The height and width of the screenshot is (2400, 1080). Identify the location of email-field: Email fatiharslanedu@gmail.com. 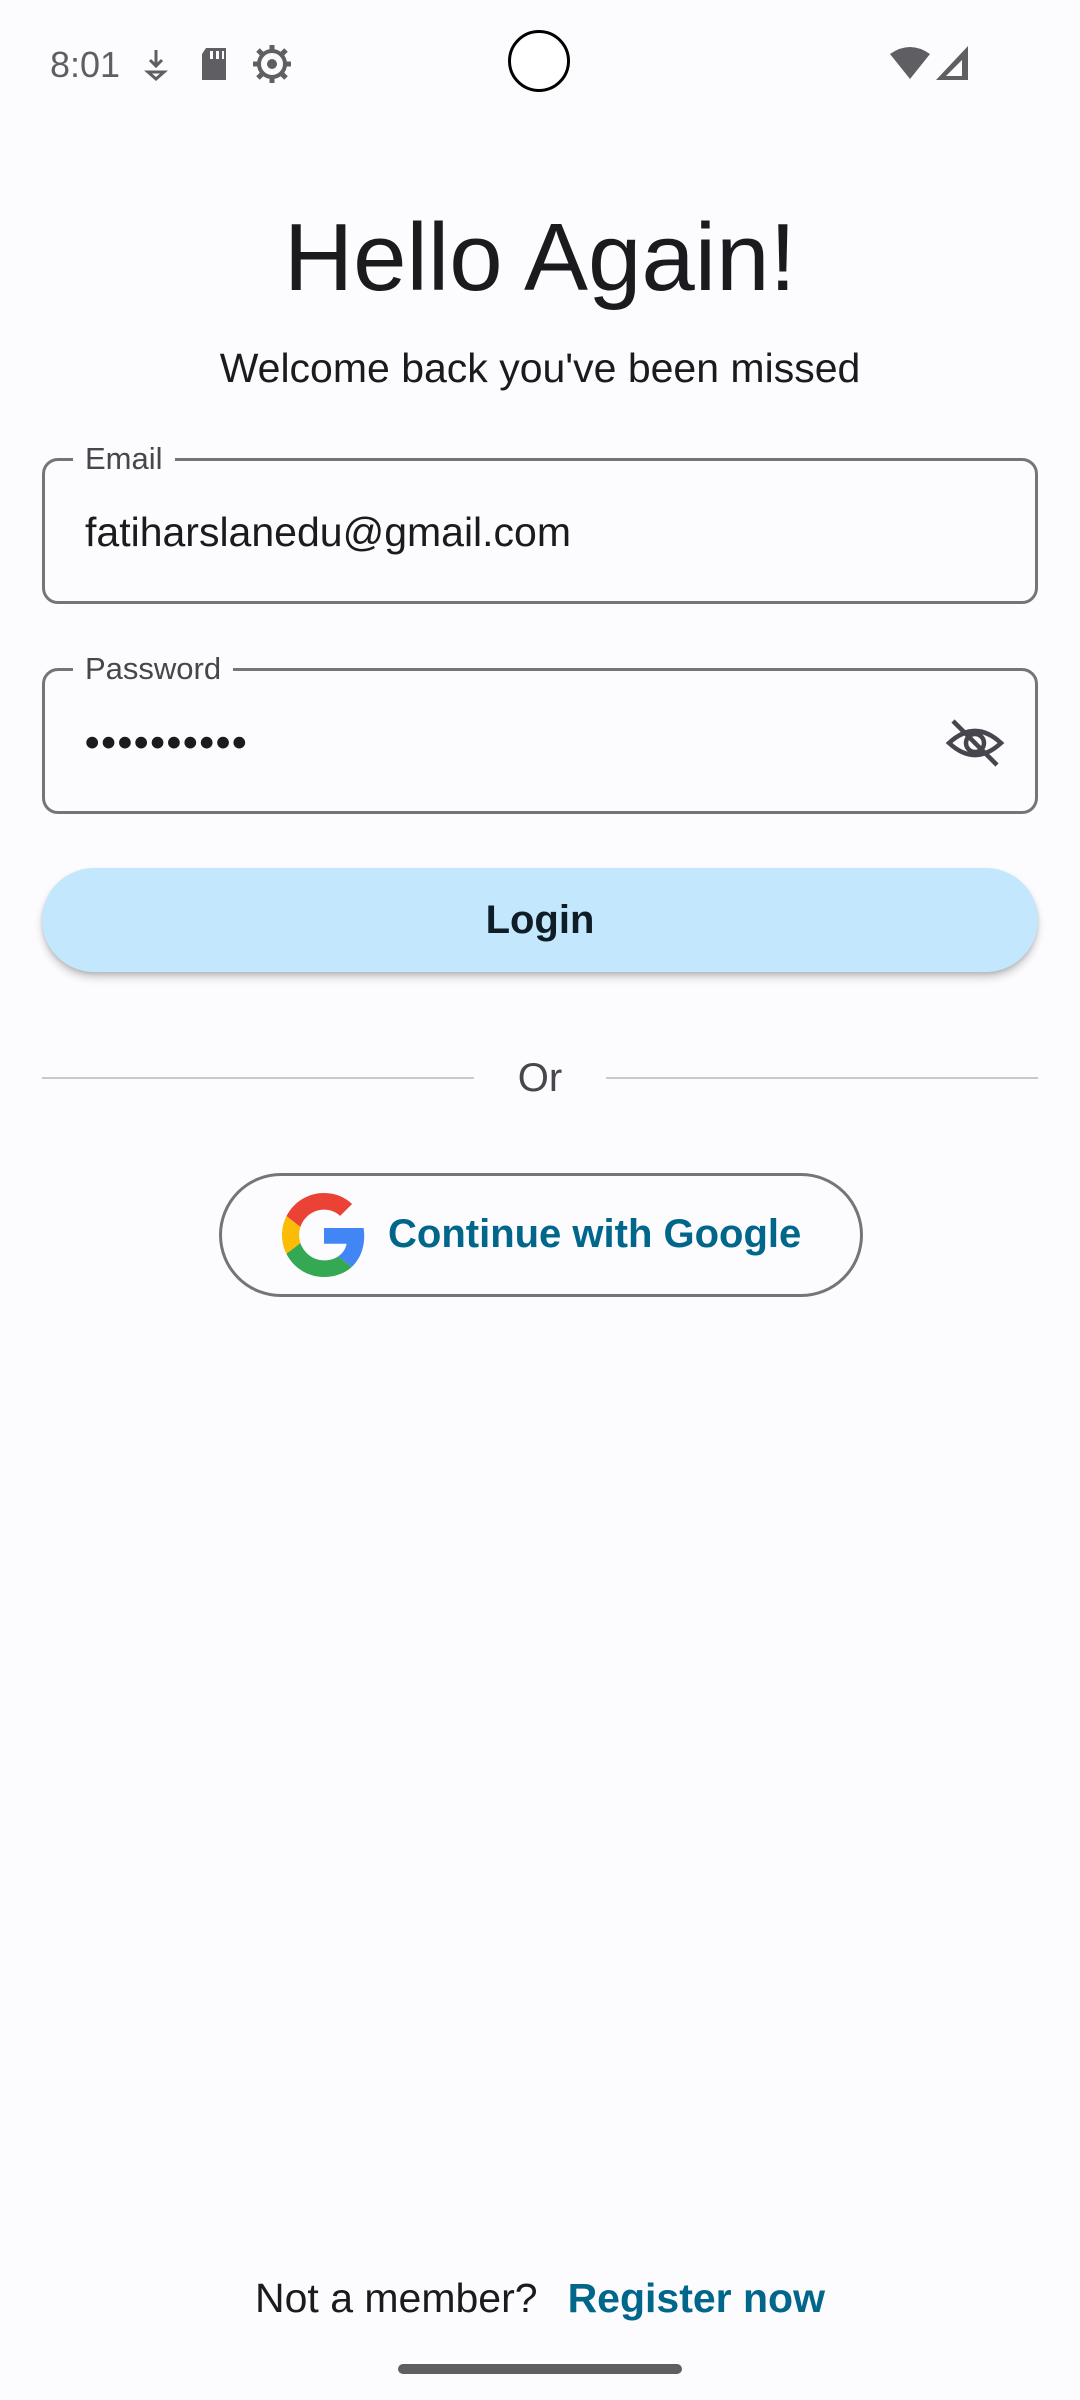
(540, 521).